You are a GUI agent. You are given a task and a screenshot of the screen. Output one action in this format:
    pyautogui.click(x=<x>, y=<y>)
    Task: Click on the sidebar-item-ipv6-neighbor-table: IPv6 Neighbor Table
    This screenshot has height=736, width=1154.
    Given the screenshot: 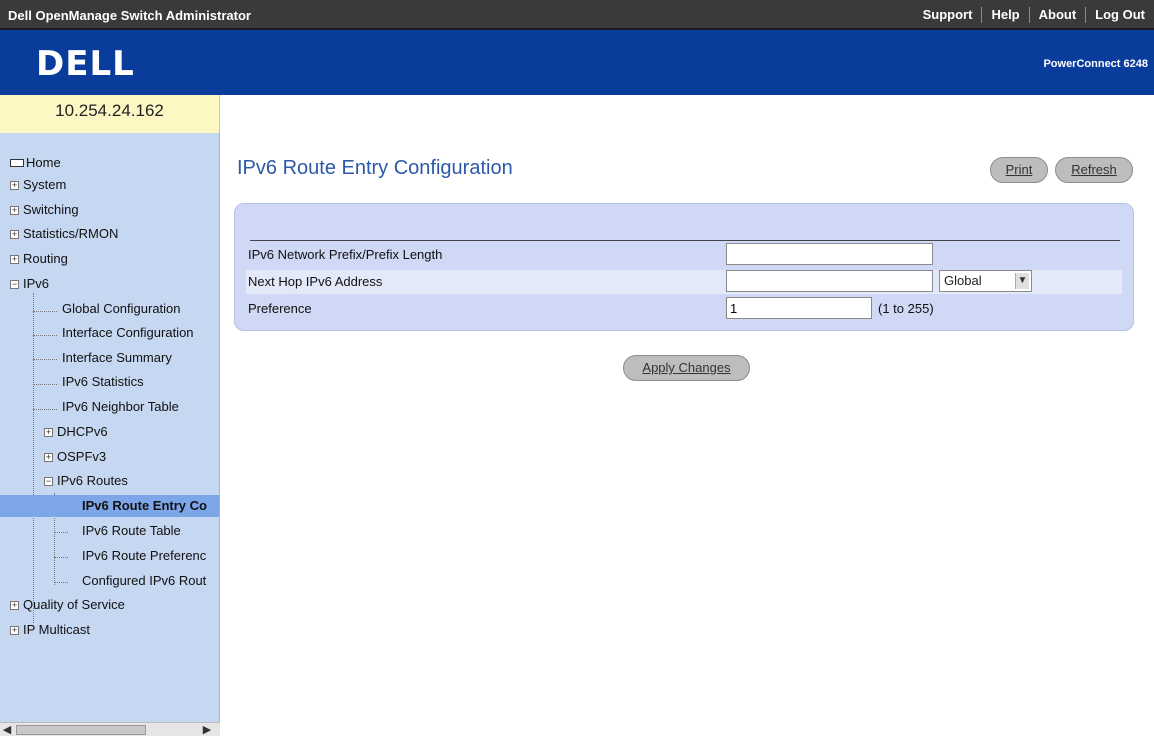 What is the action you would take?
    pyautogui.click(x=120, y=407)
    